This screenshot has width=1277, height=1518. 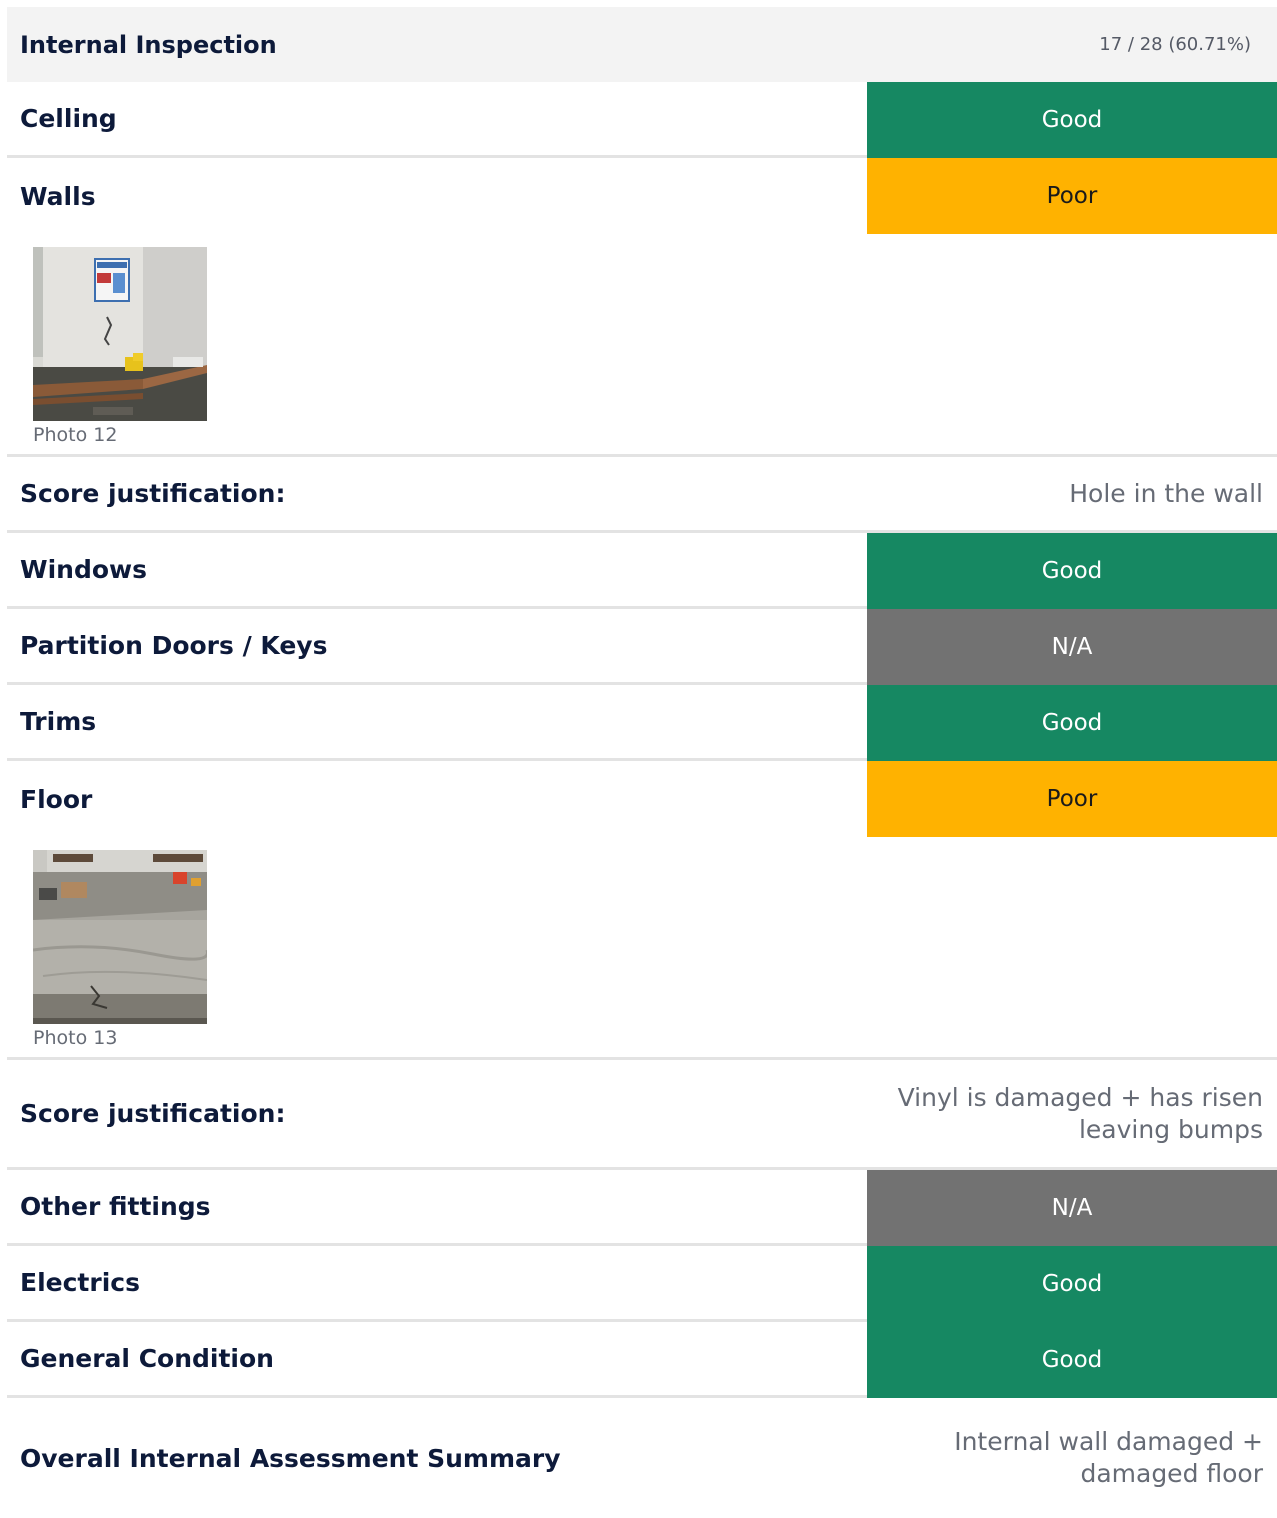 I want to click on section-header: Internal Inspection 17 / 28 (60.71%), so click(x=642, y=44).